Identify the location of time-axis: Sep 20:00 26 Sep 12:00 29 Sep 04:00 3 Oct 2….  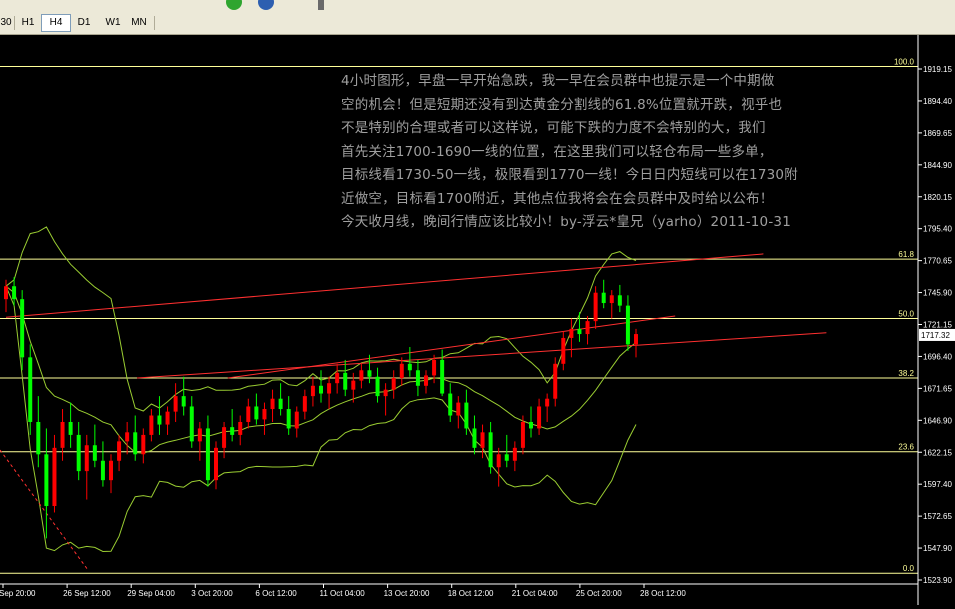
(459, 590).